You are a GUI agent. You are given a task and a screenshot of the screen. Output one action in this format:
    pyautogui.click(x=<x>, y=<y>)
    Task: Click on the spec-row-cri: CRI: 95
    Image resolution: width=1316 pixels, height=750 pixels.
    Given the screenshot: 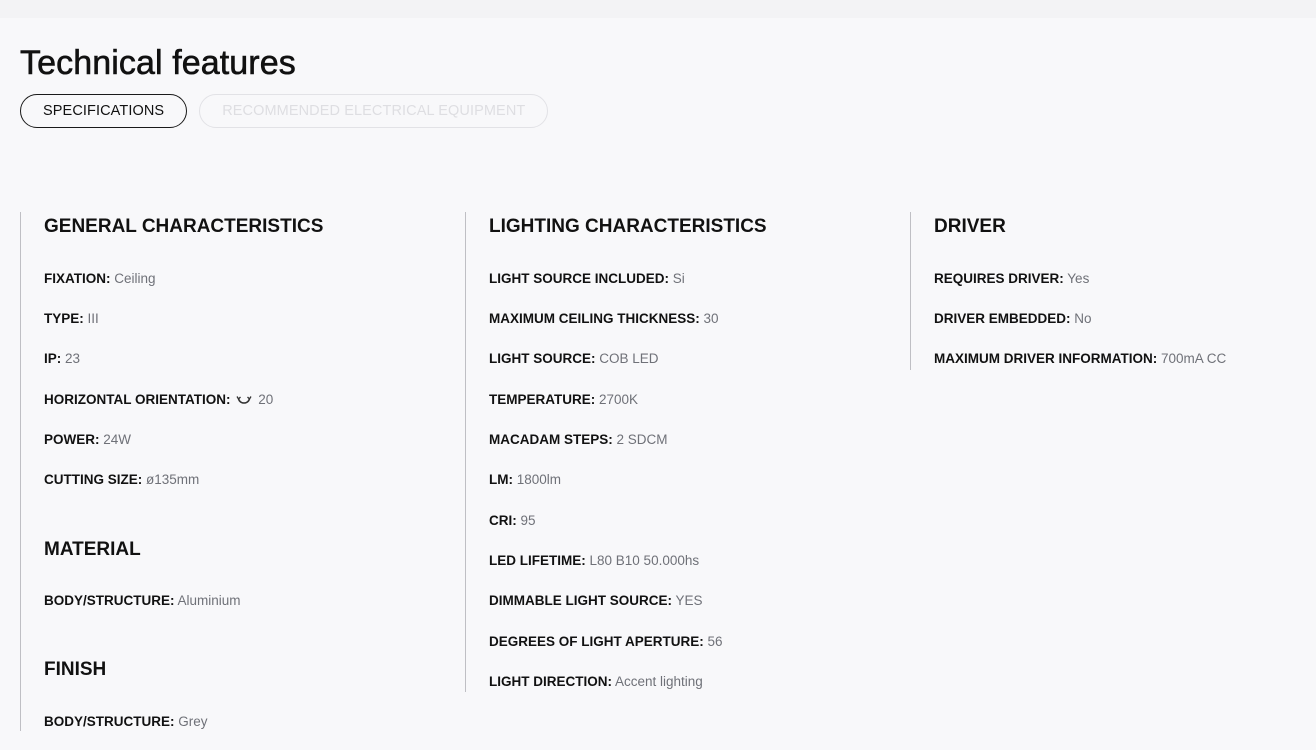 What is the action you would take?
    pyautogui.click(x=512, y=521)
    